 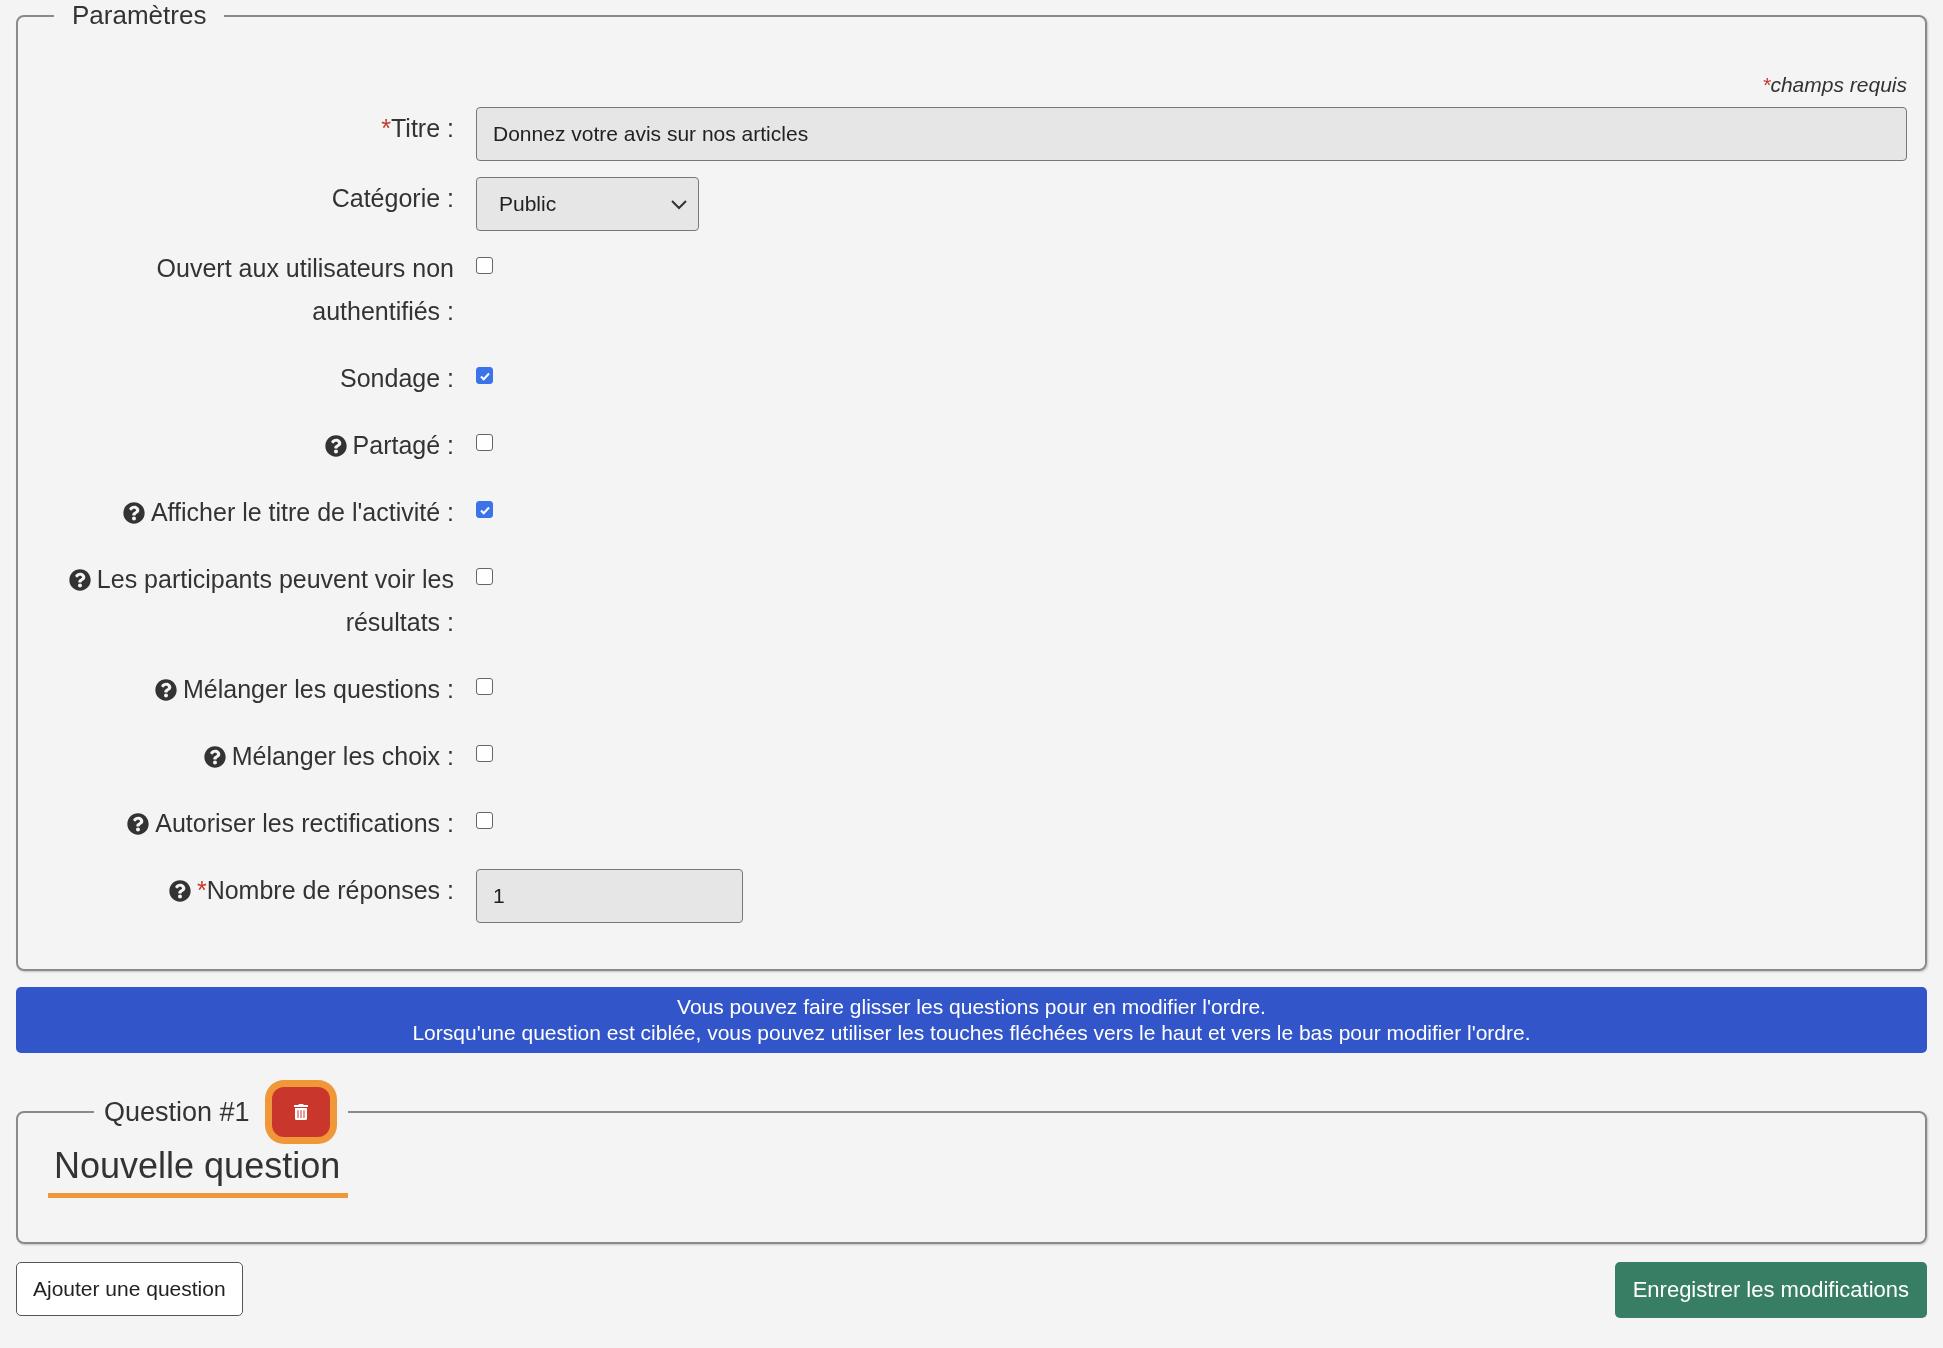 I want to click on field-label: Les participants peuvent voir les résultats :, so click(x=245, y=601).